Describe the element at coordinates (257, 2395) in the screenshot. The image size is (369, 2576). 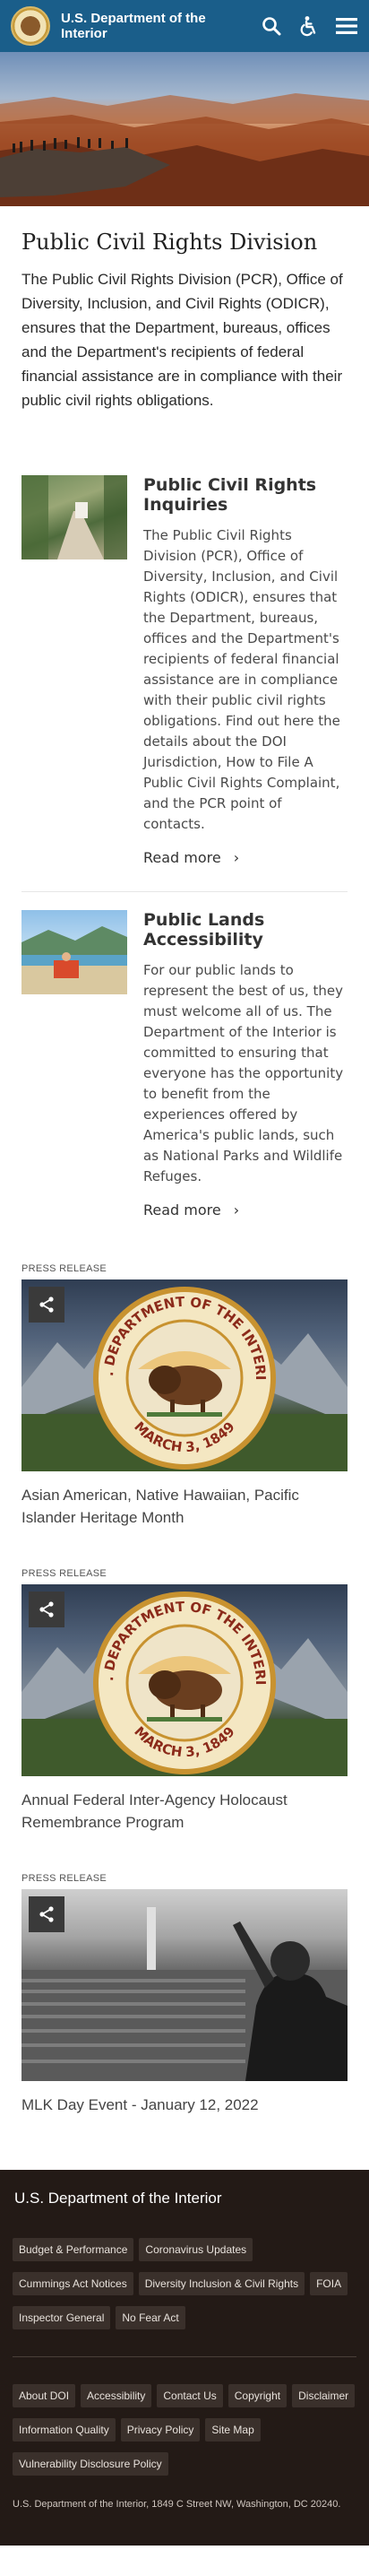
I see `footer-link-copyright: Copyright` at that location.